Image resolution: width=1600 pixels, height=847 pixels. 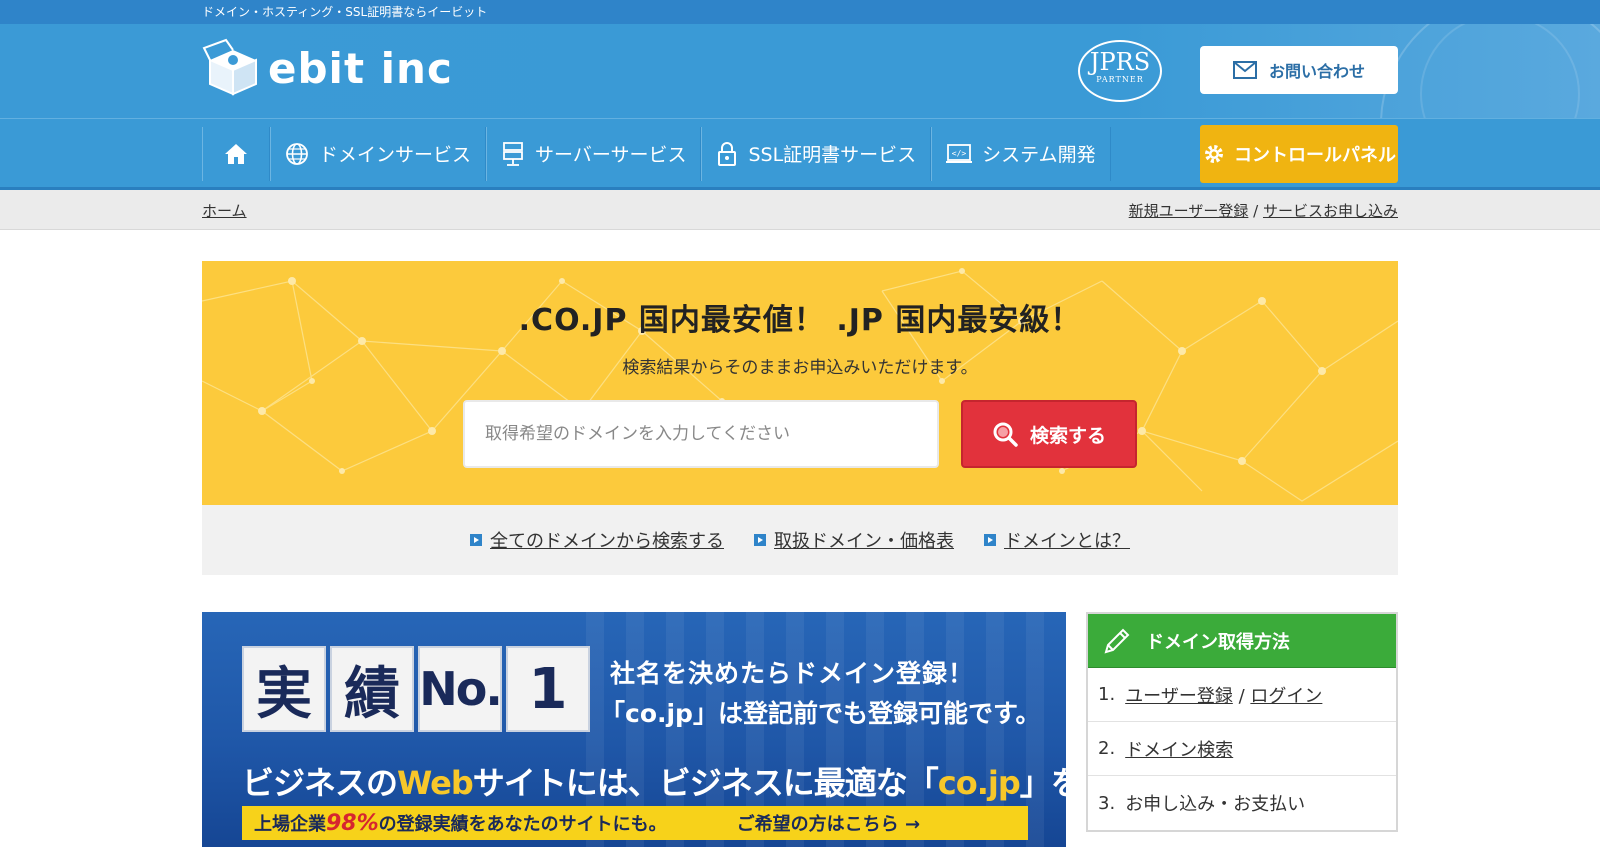 I want to click on jprs-text: JPRS, so click(x=1120, y=62).